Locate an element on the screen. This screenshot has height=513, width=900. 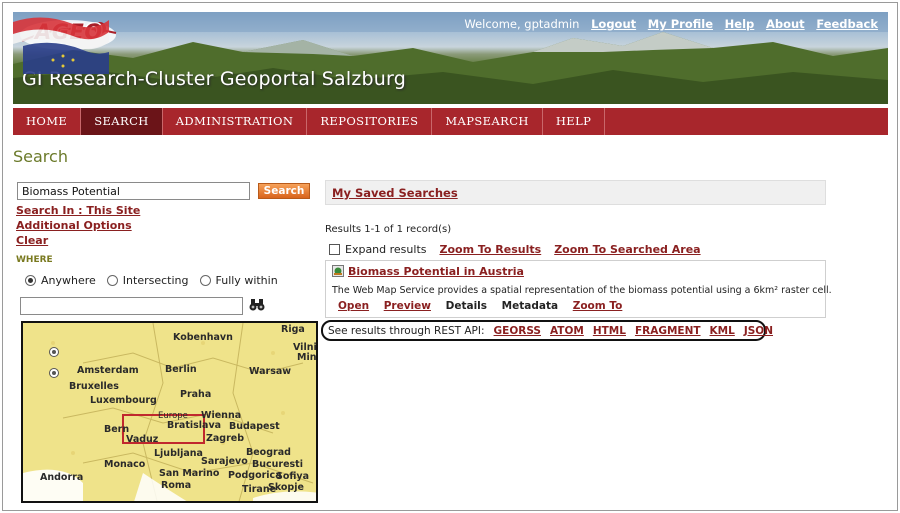
radio-intersecting: Intersecting is located at coordinates (147, 280).